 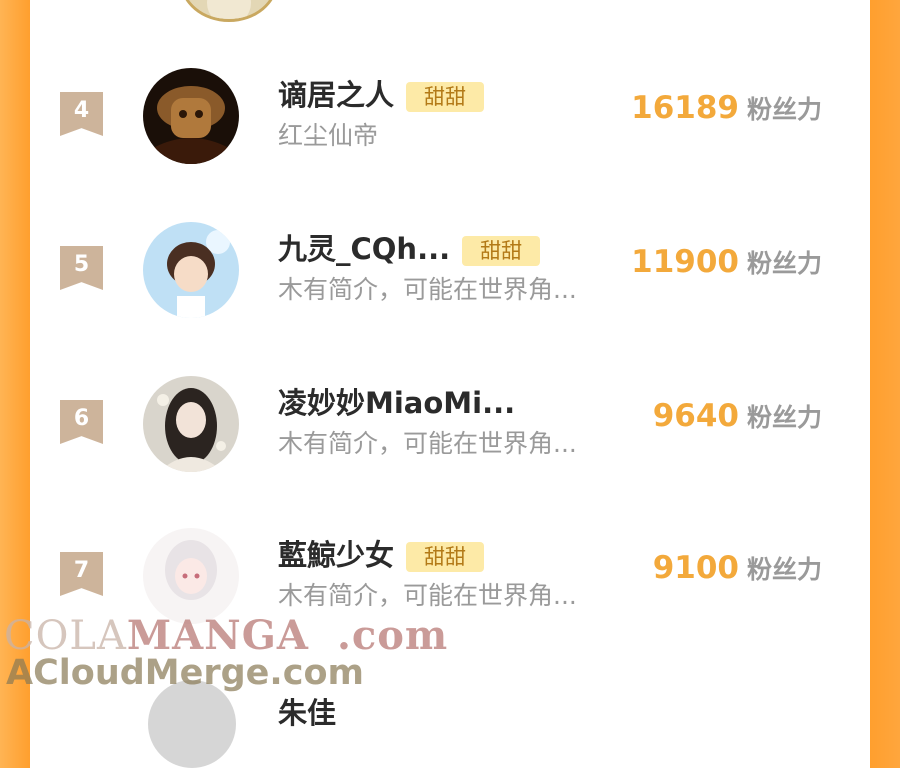 What do you see at coordinates (81, 268) in the screenshot?
I see `rank-badge: 5` at bounding box center [81, 268].